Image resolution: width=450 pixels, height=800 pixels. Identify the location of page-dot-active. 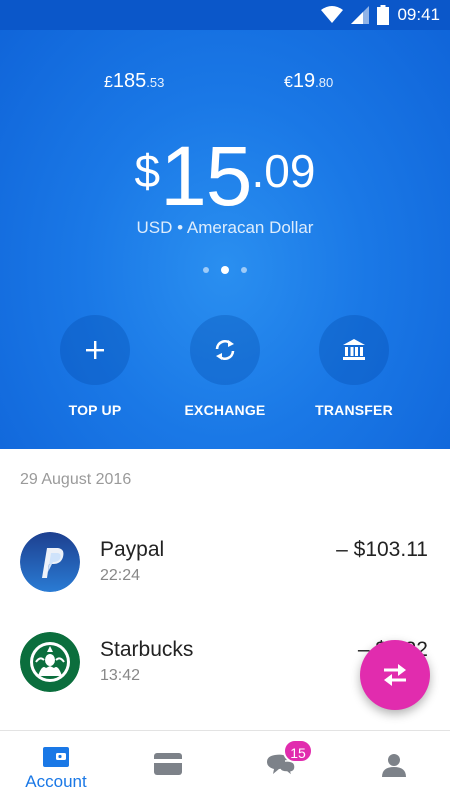
(225, 270).